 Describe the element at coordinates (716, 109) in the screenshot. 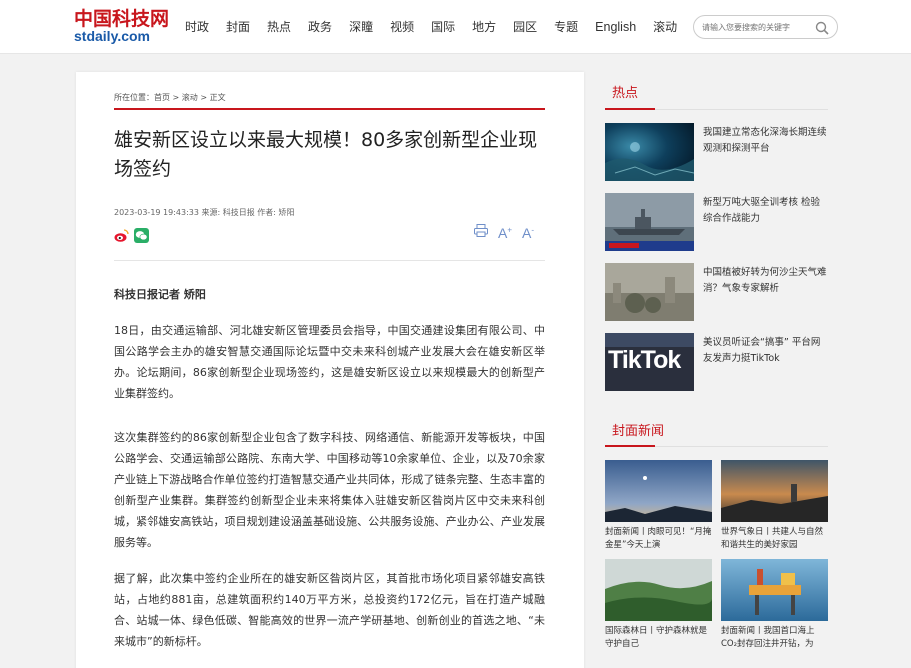

I see `hot-section-divider` at that location.